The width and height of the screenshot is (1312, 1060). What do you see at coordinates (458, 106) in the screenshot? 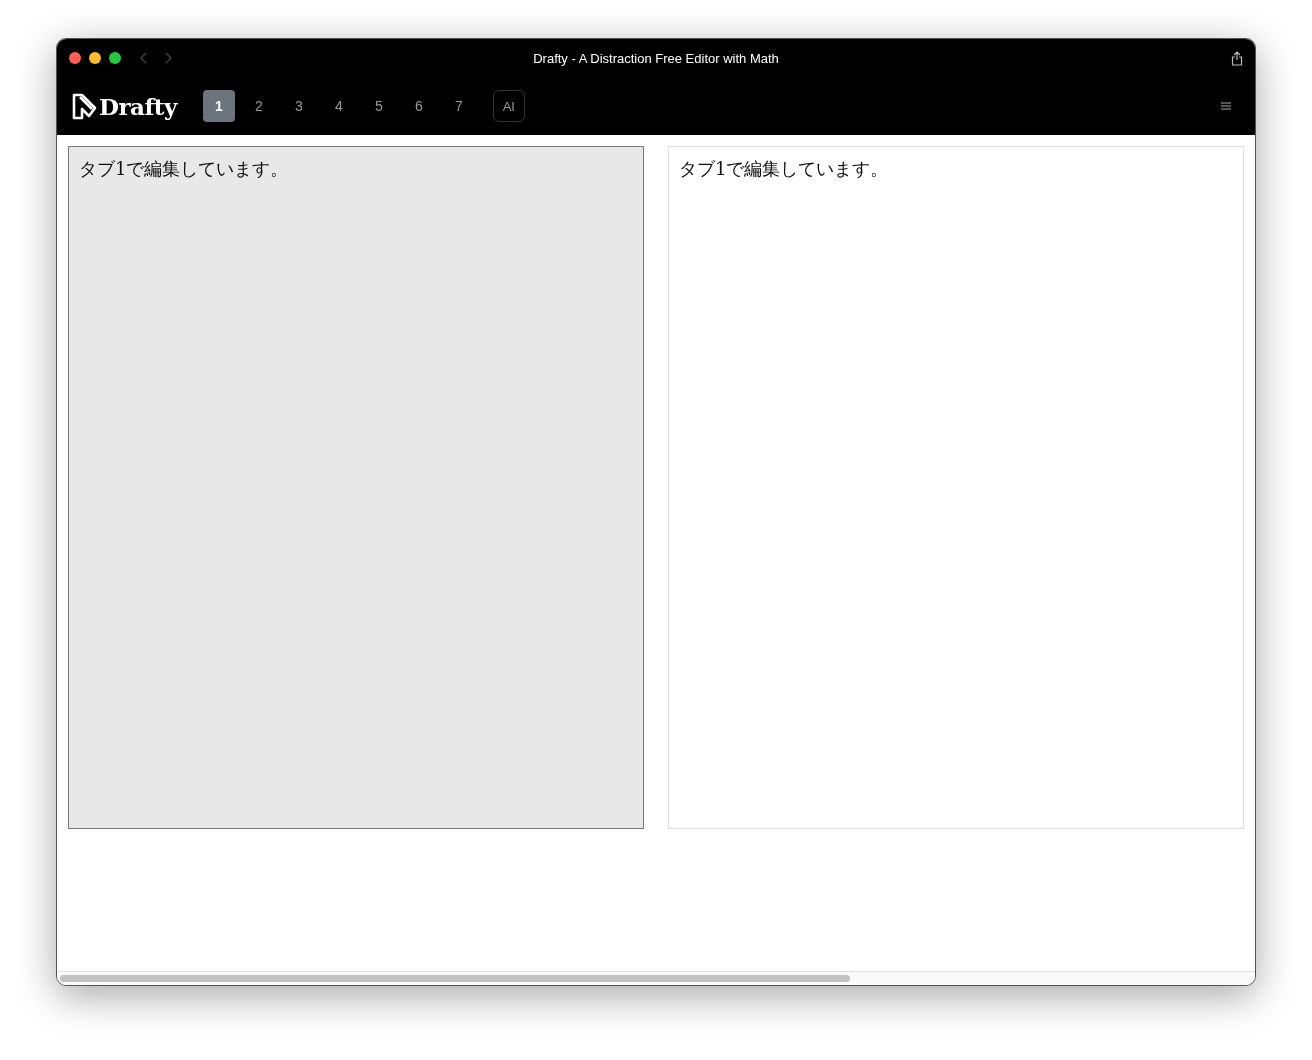
I see `tab: 7` at bounding box center [458, 106].